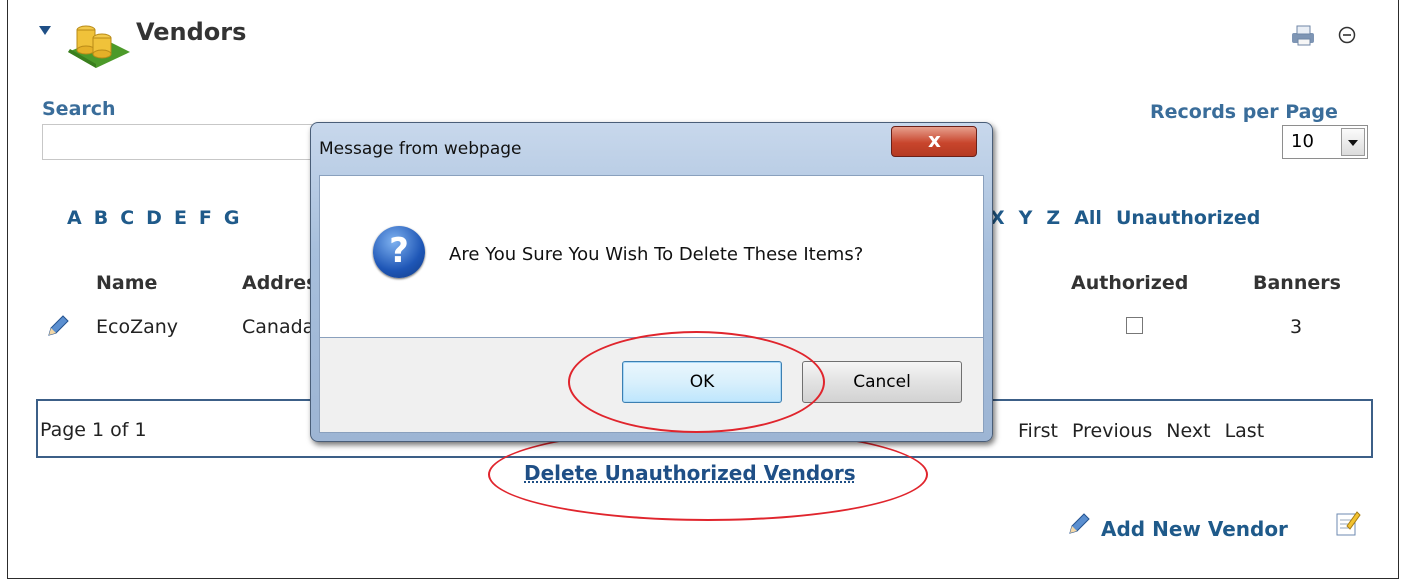 This screenshot has width=1405, height=580. What do you see at coordinates (1026, 218) in the screenshot?
I see `alpha-link-y: Y` at bounding box center [1026, 218].